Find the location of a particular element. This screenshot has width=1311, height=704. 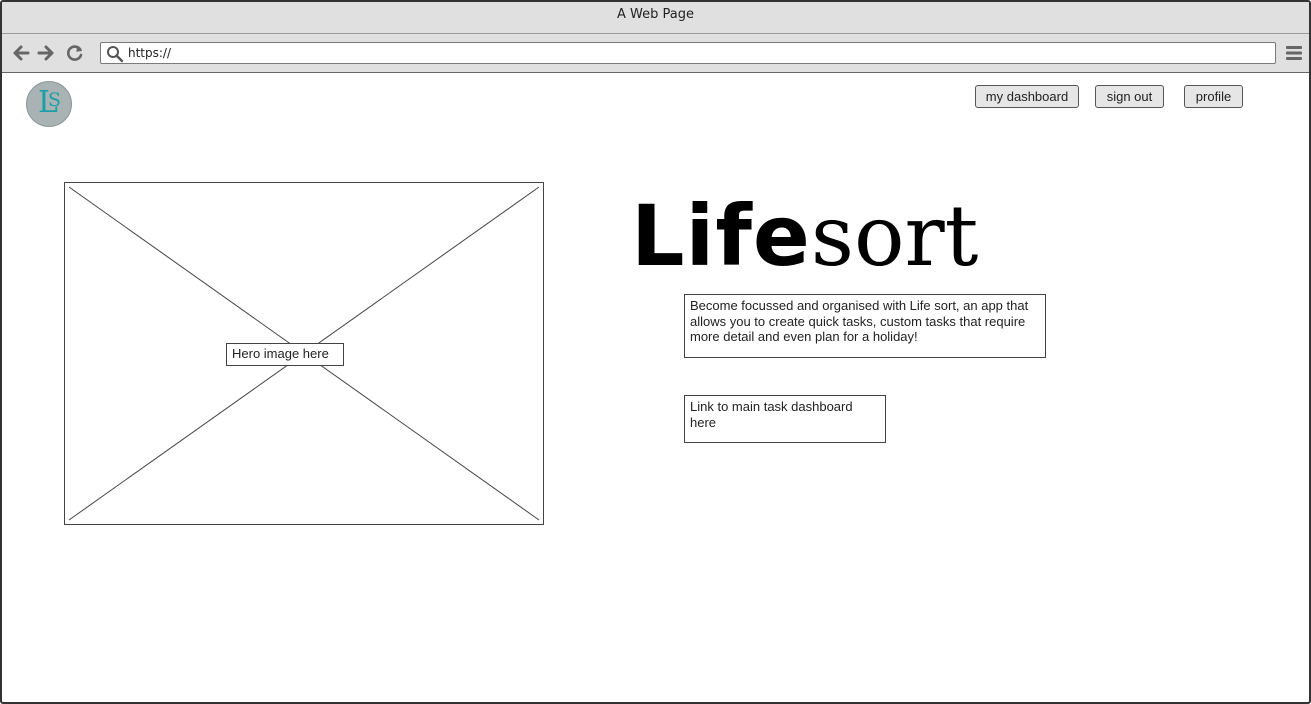

brand-title: Lifesort is located at coordinates (804, 236).